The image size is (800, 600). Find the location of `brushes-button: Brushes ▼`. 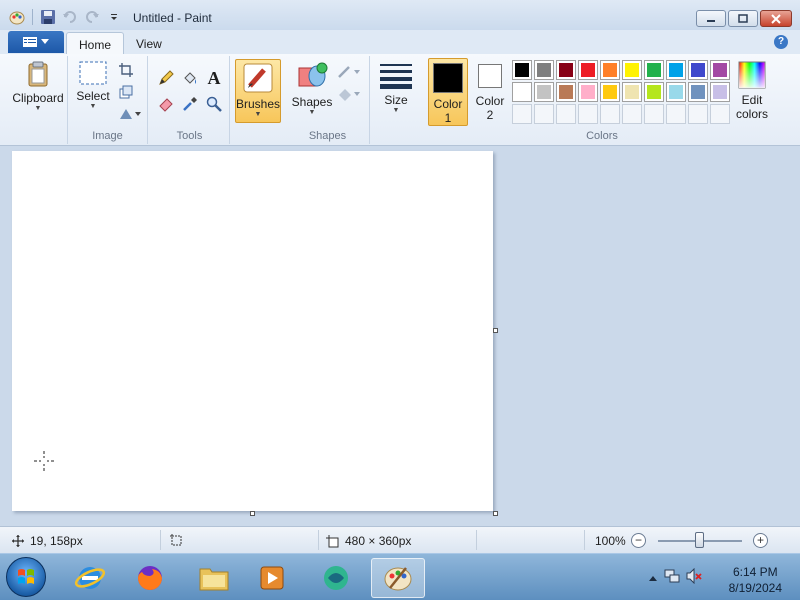

brushes-button: Brushes ▼ is located at coordinates (258, 91).